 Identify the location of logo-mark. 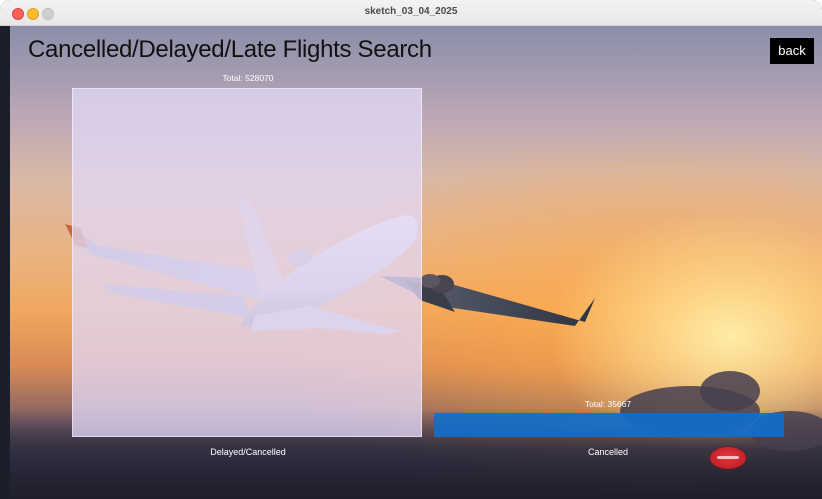
(728, 457).